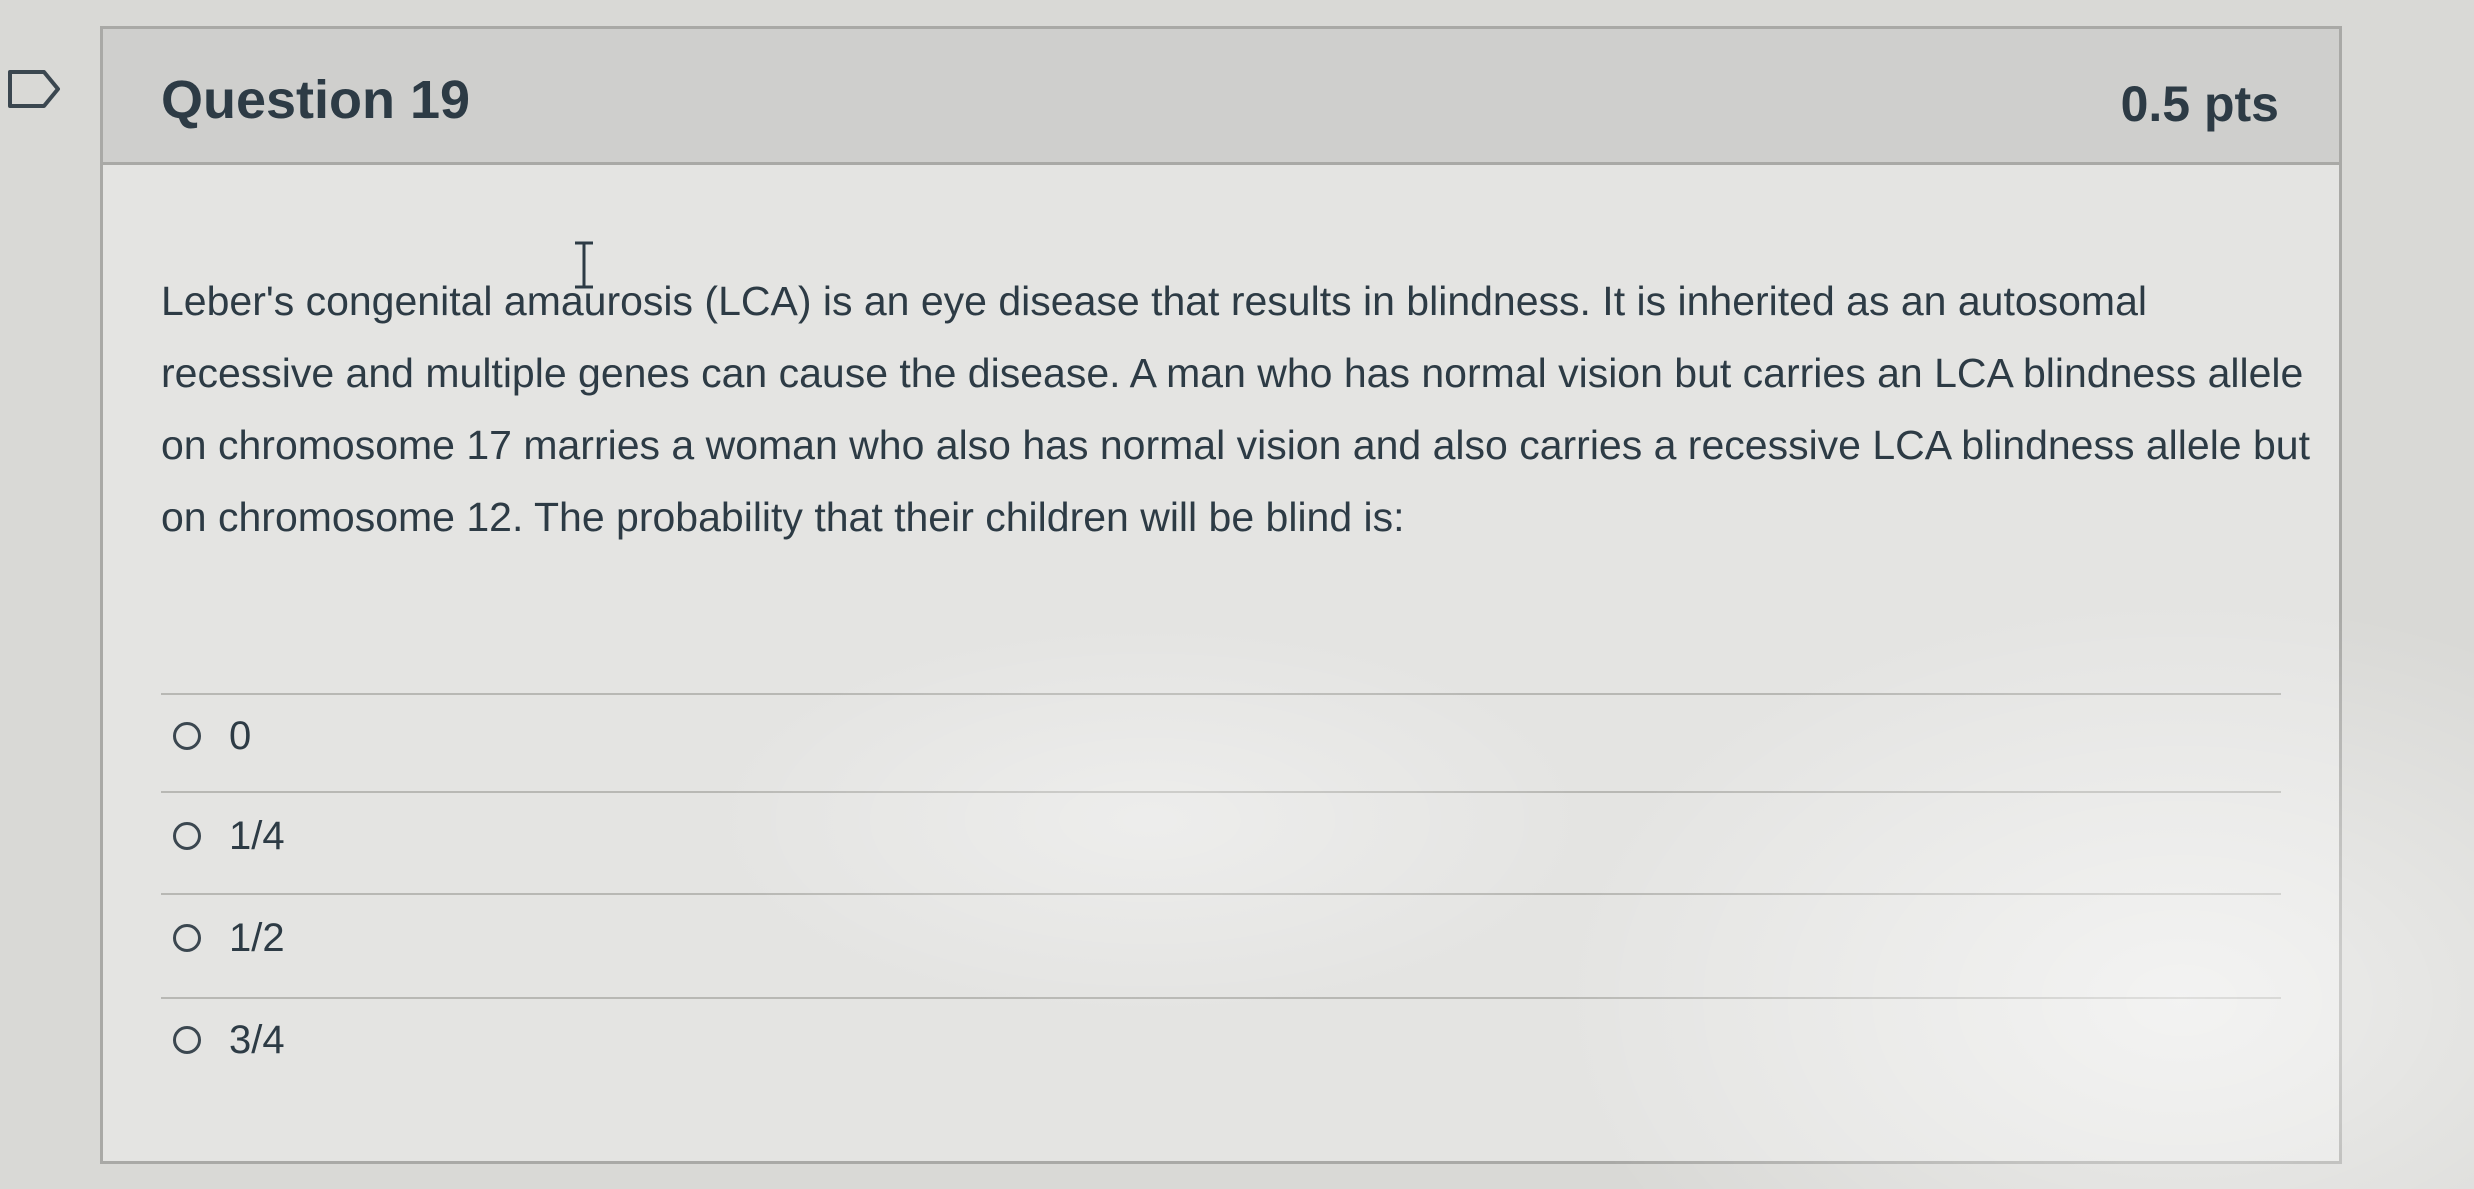 The width and height of the screenshot is (2474, 1189). I want to click on question-title: Question 19, so click(316, 100).